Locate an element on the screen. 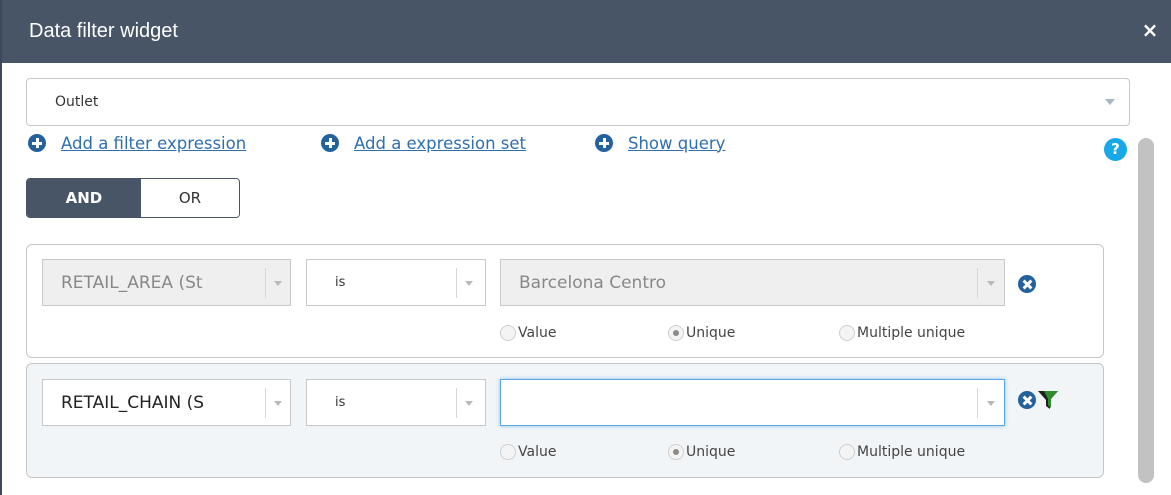 The width and height of the screenshot is (1171, 495). layer-select: Outlet is located at coordinates (578, 102).